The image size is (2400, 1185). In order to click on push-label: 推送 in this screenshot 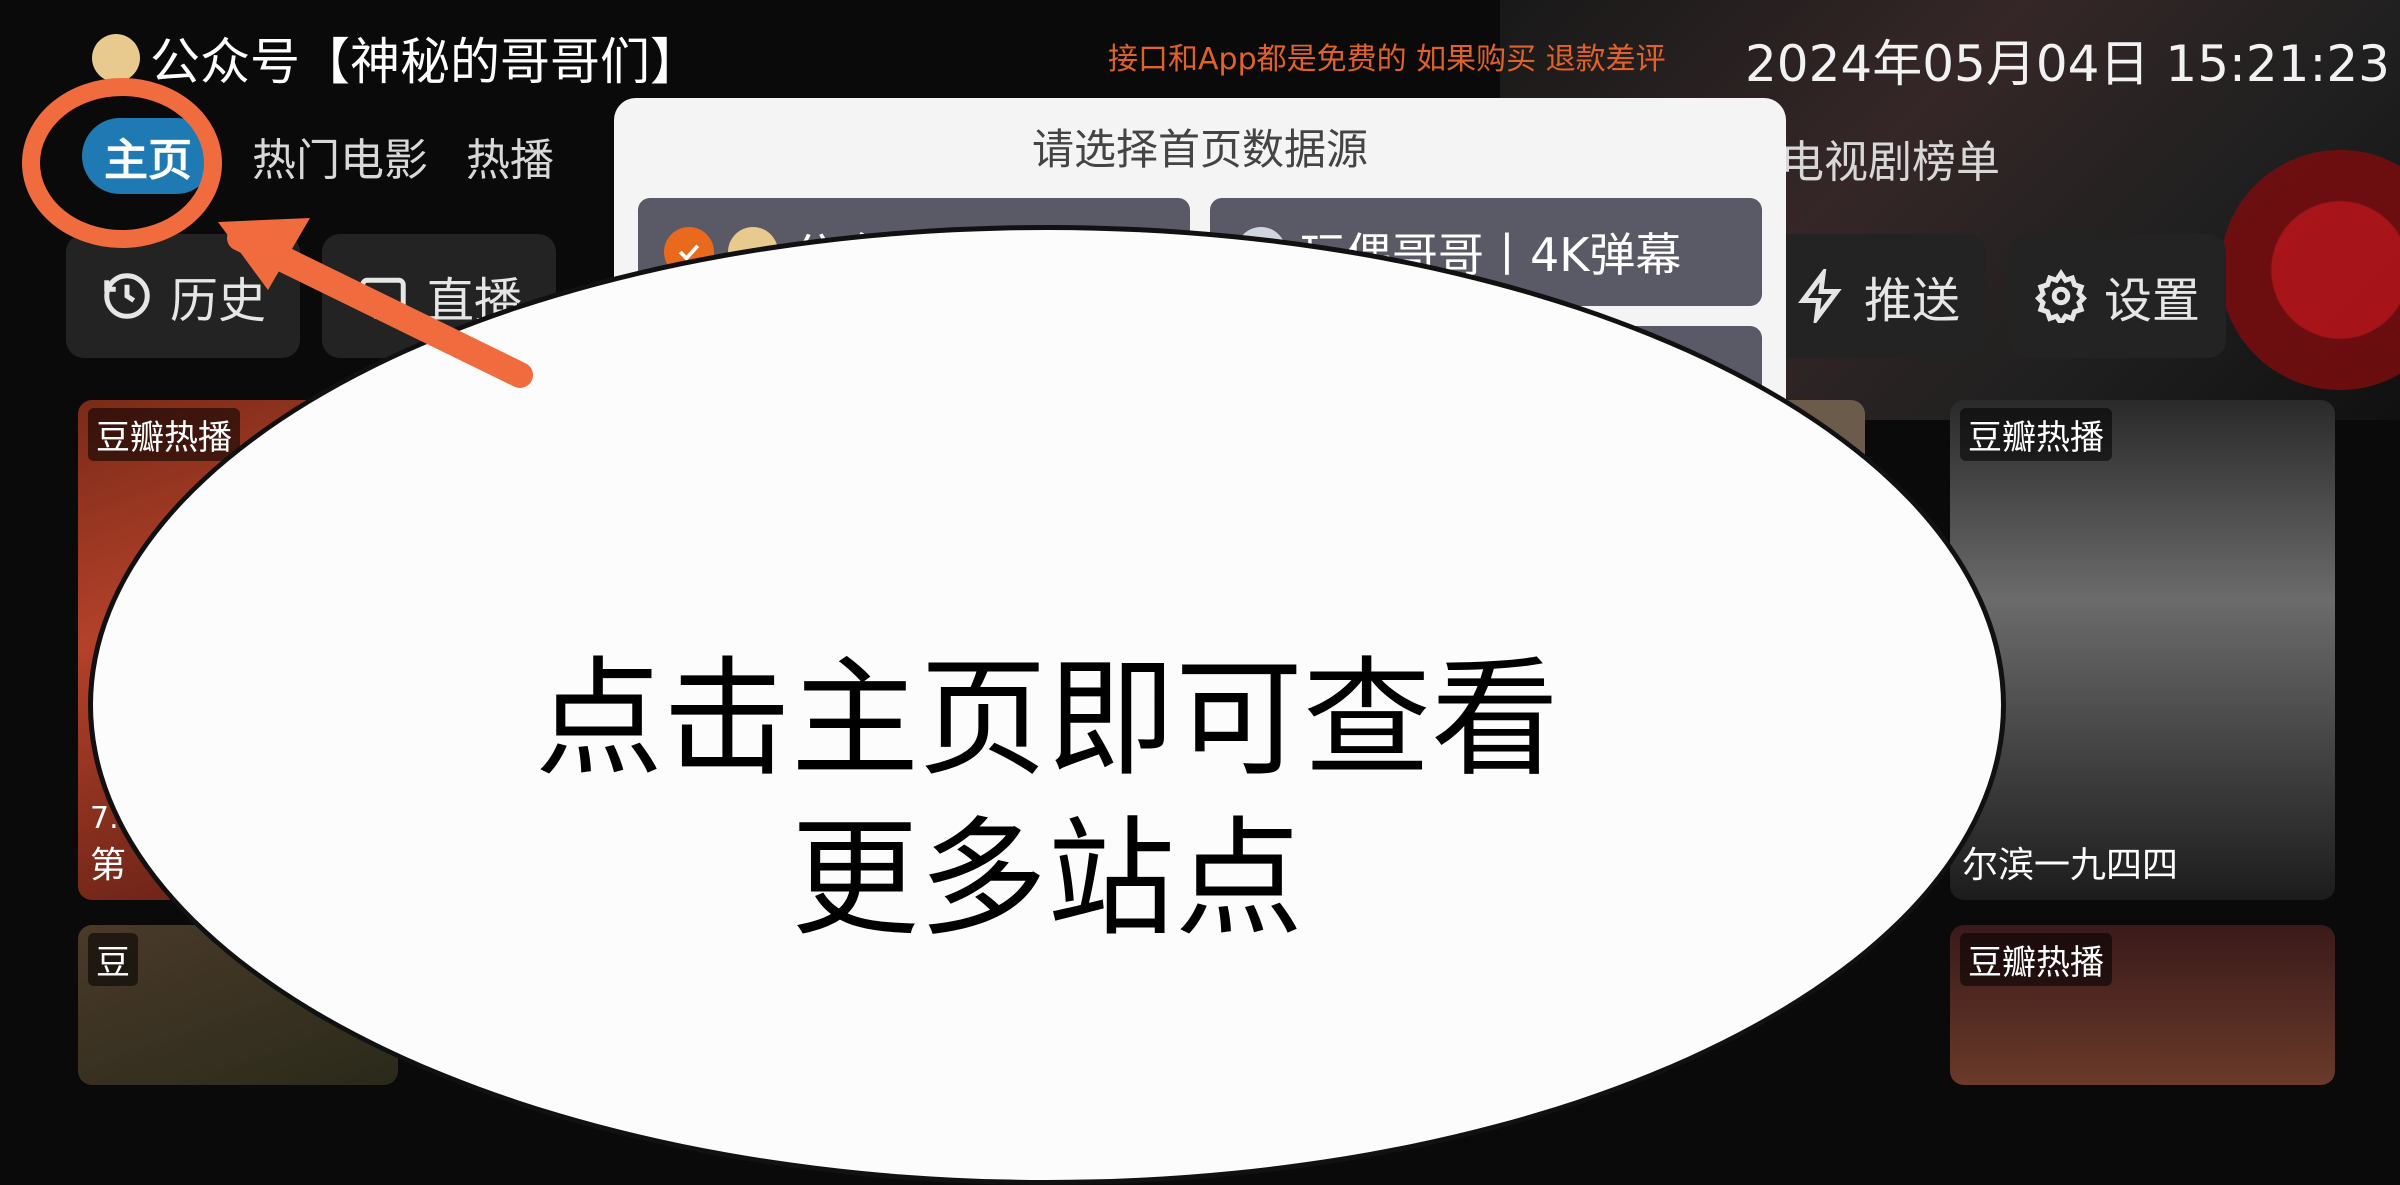, I will do `click(1912, 301)`.